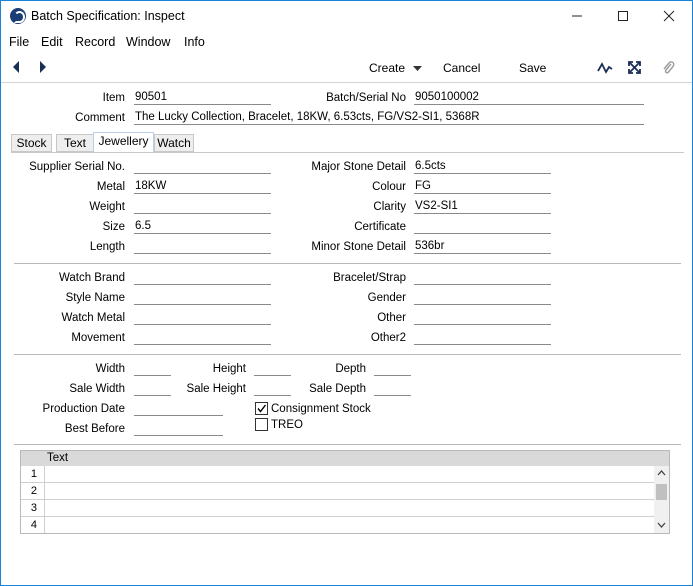 This screenshot has height=586, width=693. I want to click on bracelet-strap-field, so click(482, 278).